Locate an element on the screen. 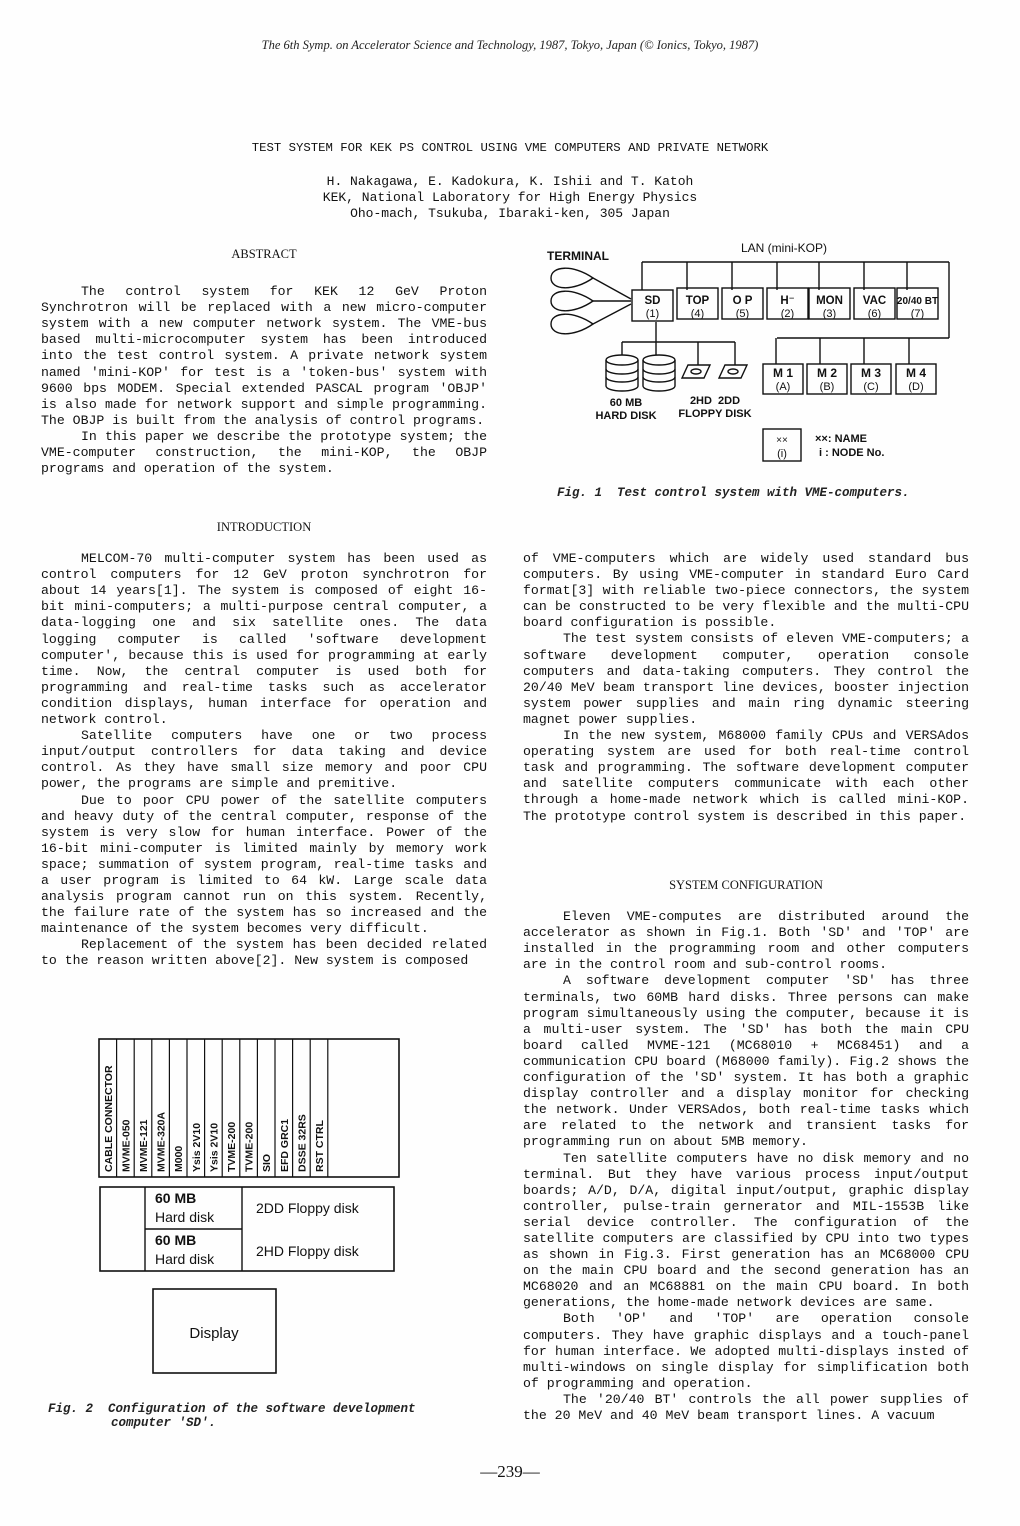 The image size is (1020, 1526). network-node-op: O P(5) is located at coordinates (742, 303).